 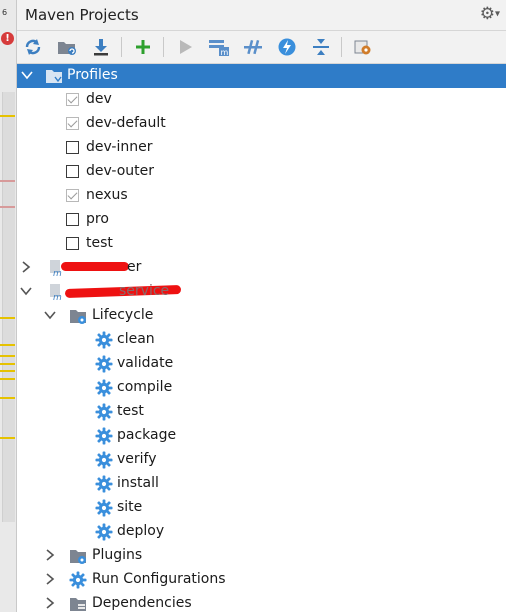 I want to click on maven-toolbar: m, so click(x=261, y=47).